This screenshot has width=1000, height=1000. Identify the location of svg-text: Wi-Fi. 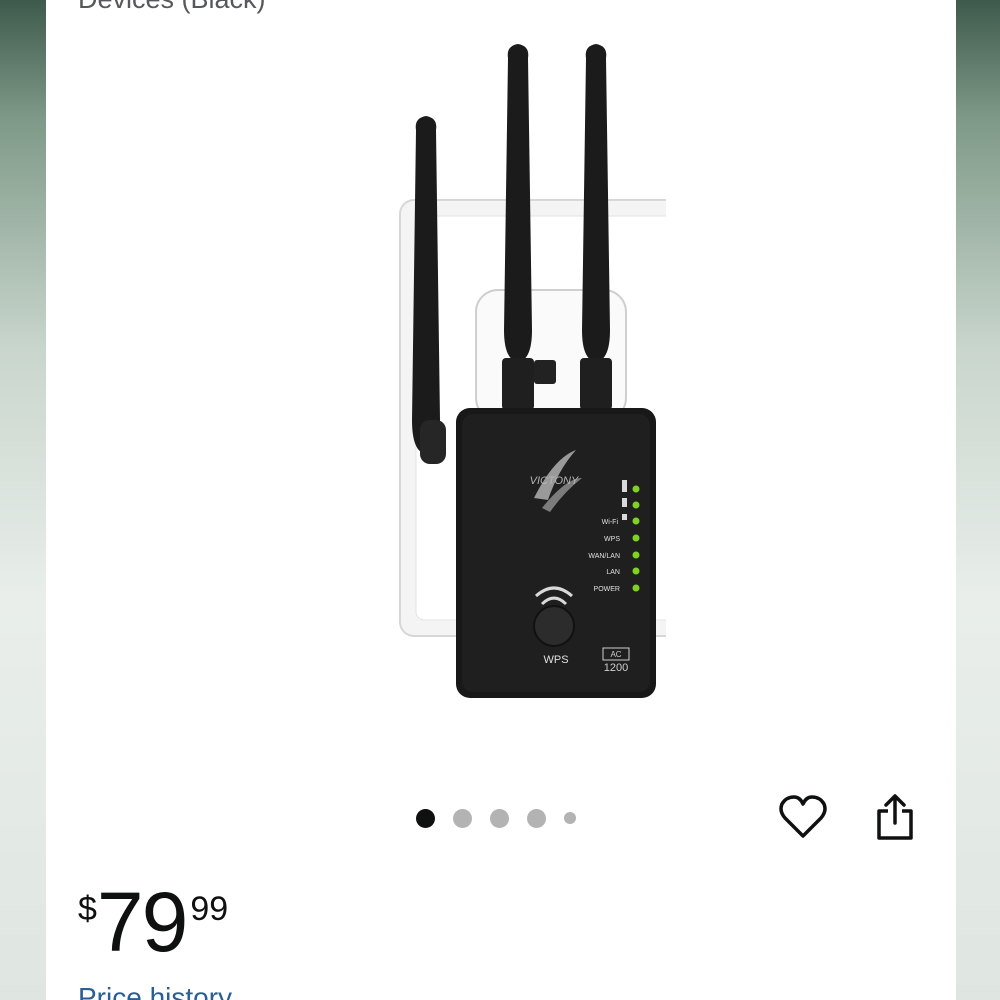
(610, 522).